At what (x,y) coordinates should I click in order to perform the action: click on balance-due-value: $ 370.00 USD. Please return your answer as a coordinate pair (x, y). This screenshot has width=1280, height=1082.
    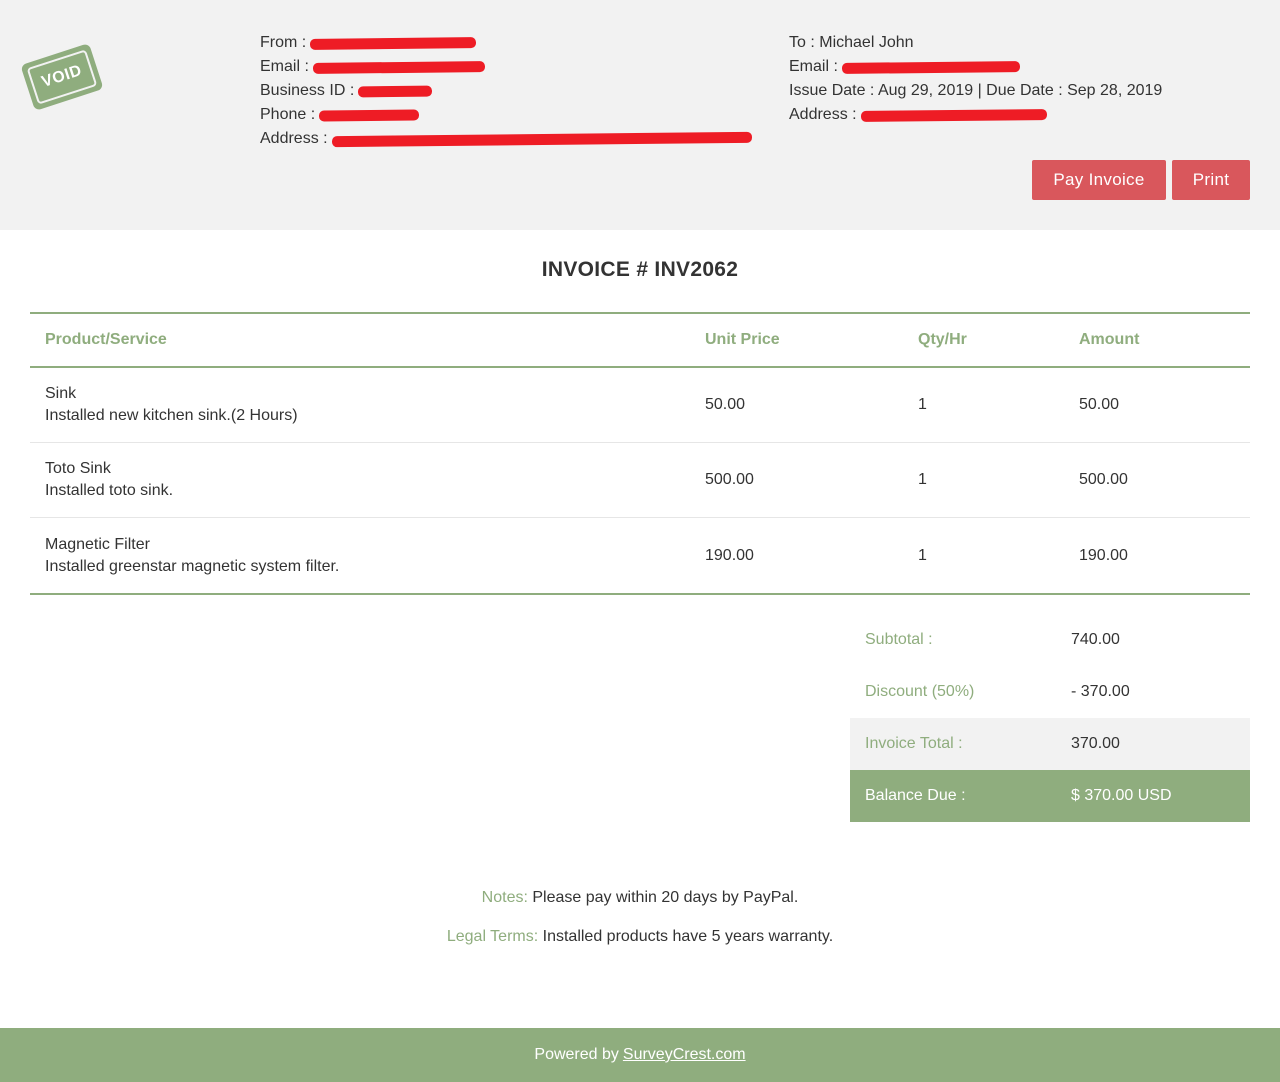
    Looking at the image, I should click on (1121, 795).